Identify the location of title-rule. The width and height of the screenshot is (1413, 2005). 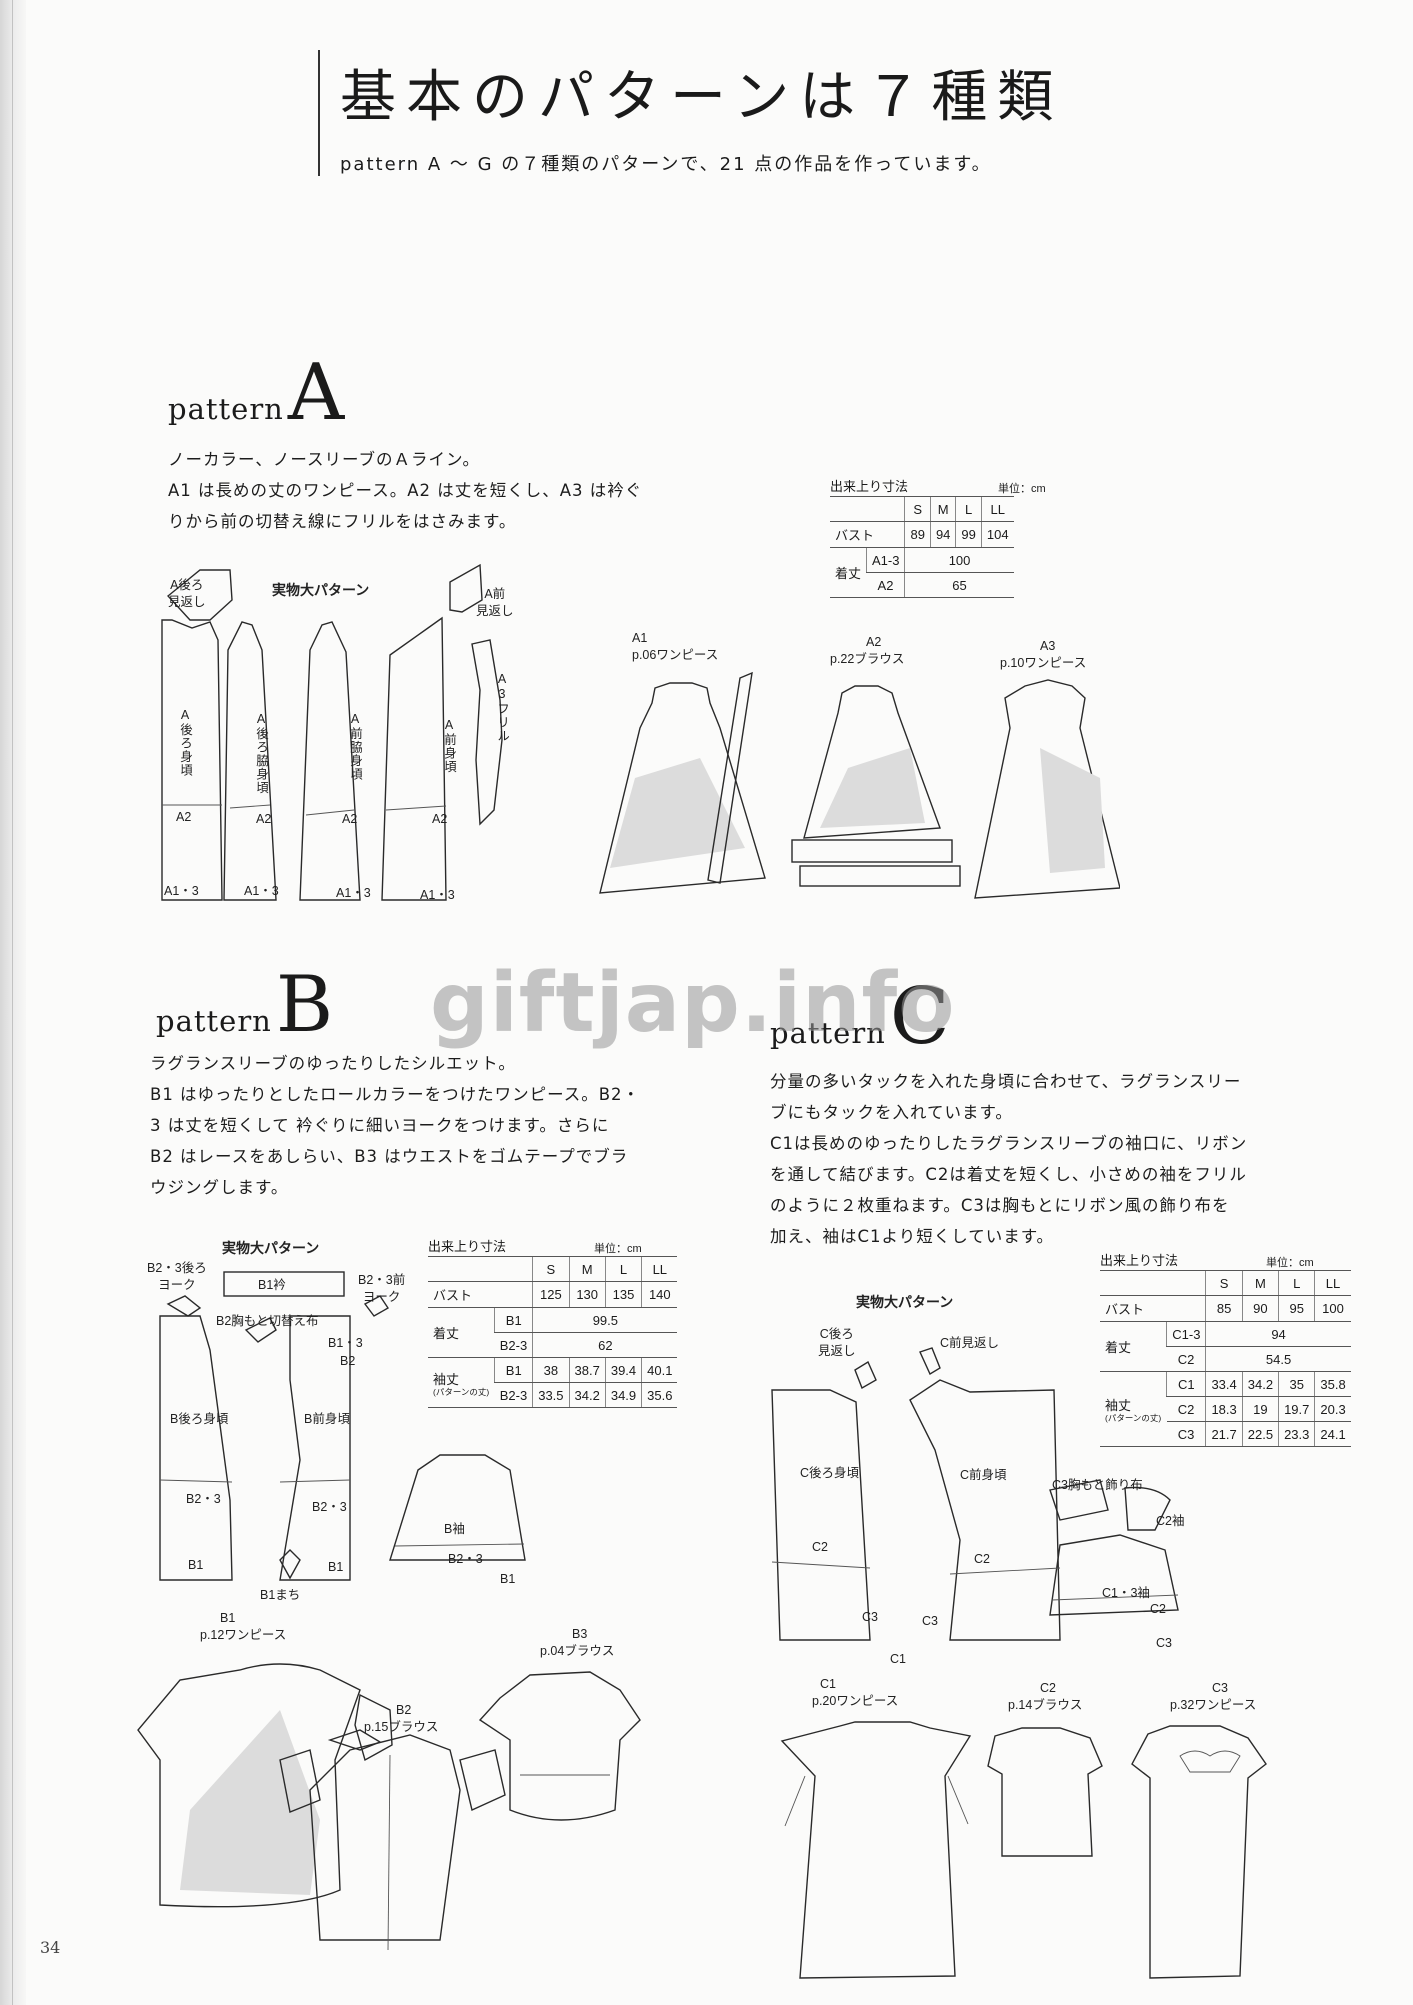
(319, 113).